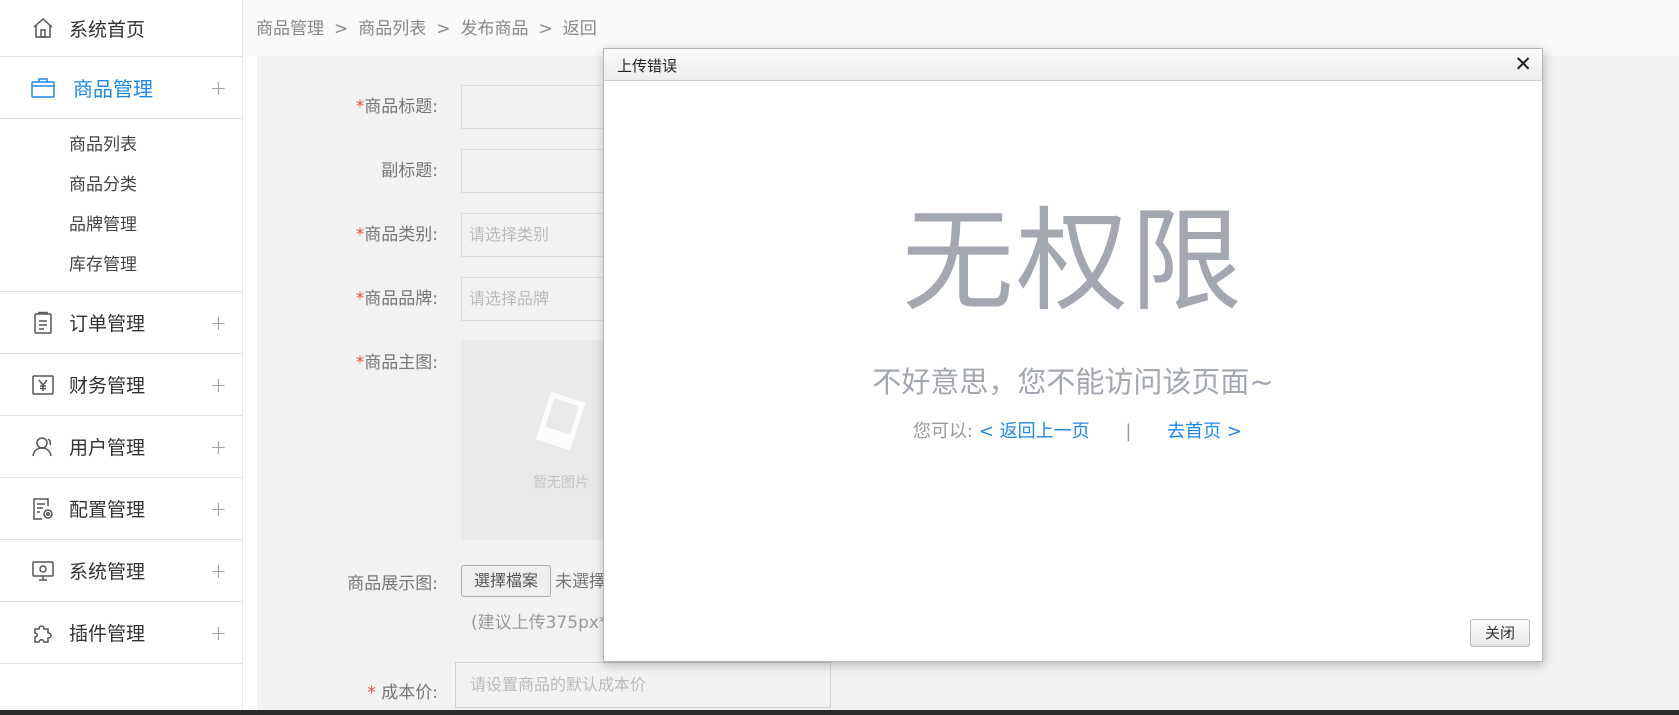 The height and width of the screenshot is (715, 1679). What do you see at coordinates (495, 29) in the screenshot?
I see `breadcrumb-item: 发布商品` at bounding box center [495, 29].